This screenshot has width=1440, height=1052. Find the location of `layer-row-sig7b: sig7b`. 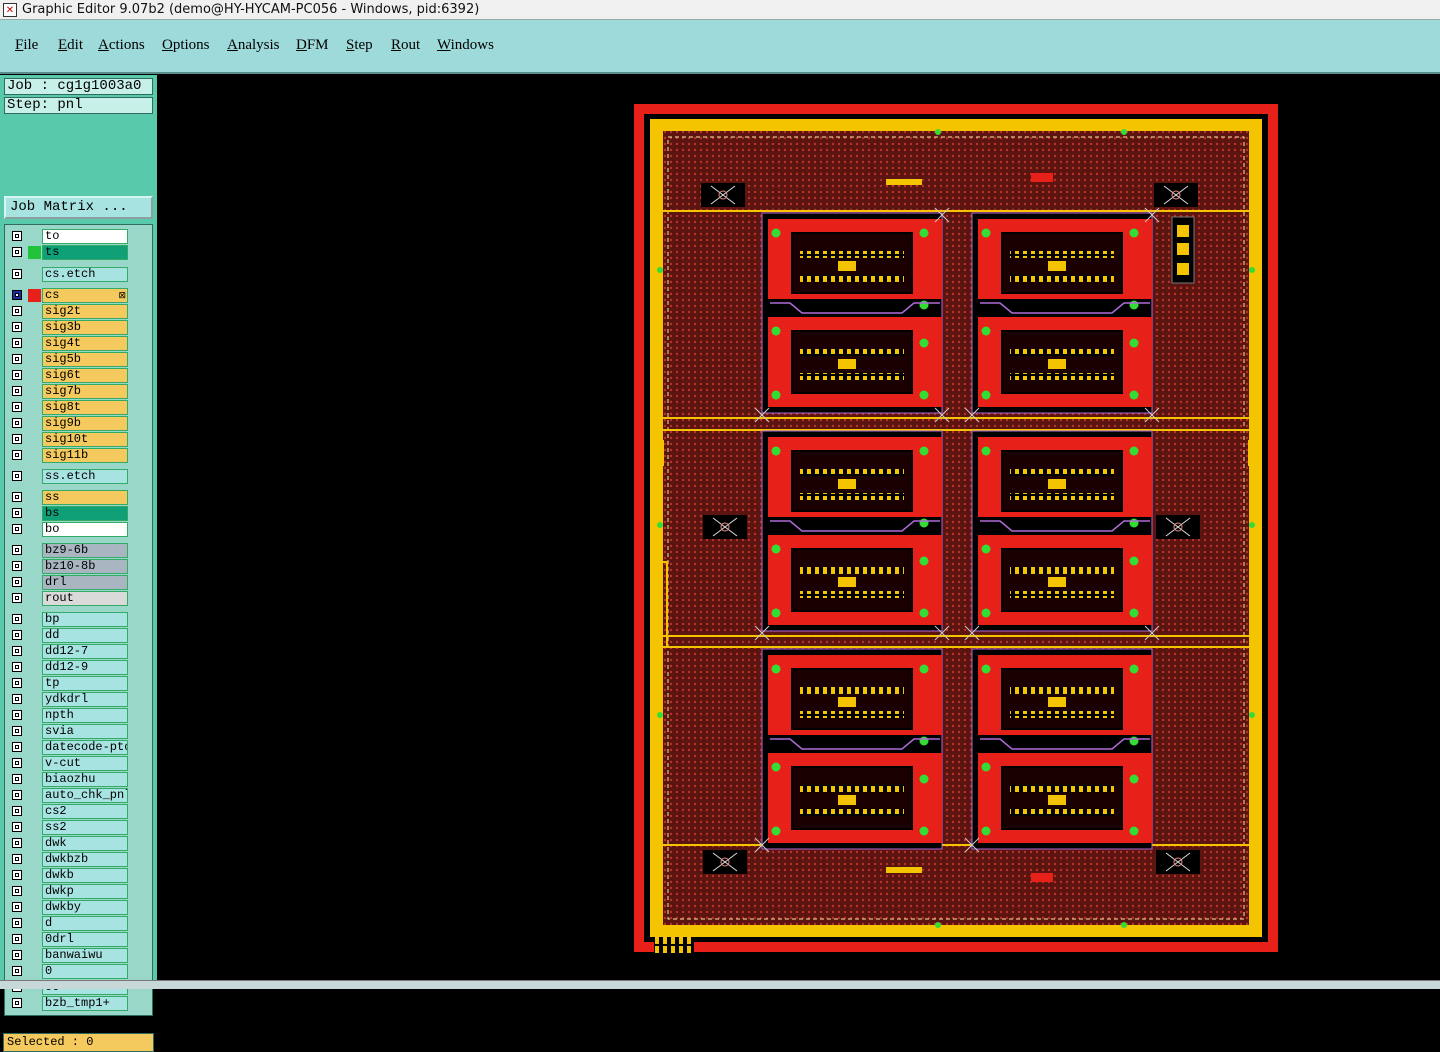

layer-row-sig7b: sig7b is located at coordinates (68, 391).